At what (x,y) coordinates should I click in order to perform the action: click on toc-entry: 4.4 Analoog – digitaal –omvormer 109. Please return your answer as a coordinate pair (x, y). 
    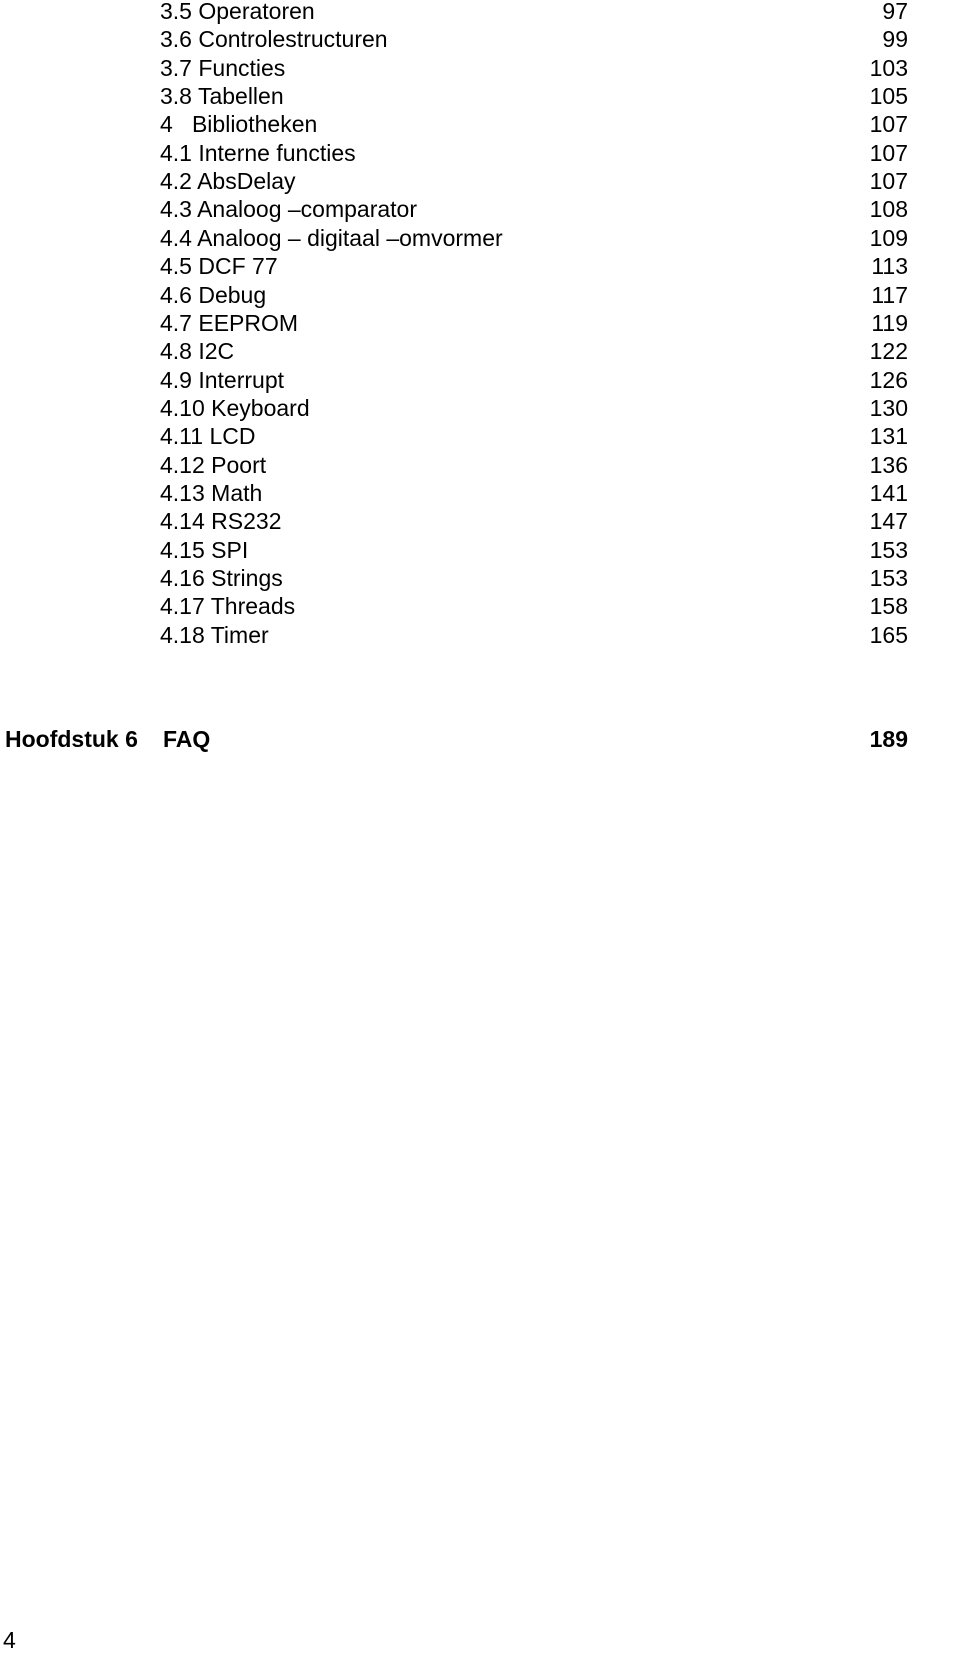
    Looking at the image, I should click on (480, 238).